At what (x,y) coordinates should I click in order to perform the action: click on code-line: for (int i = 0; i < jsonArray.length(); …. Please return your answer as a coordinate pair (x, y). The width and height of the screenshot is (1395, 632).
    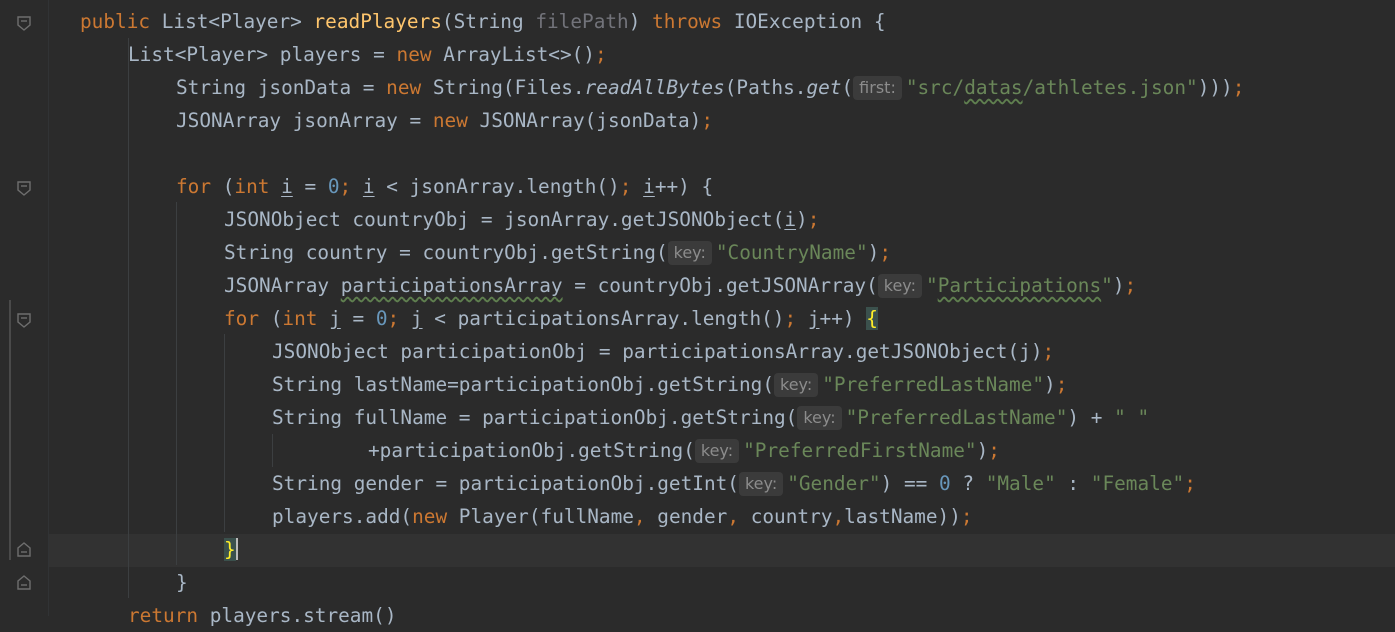
    Looking at the image, I should click on (444, 186).